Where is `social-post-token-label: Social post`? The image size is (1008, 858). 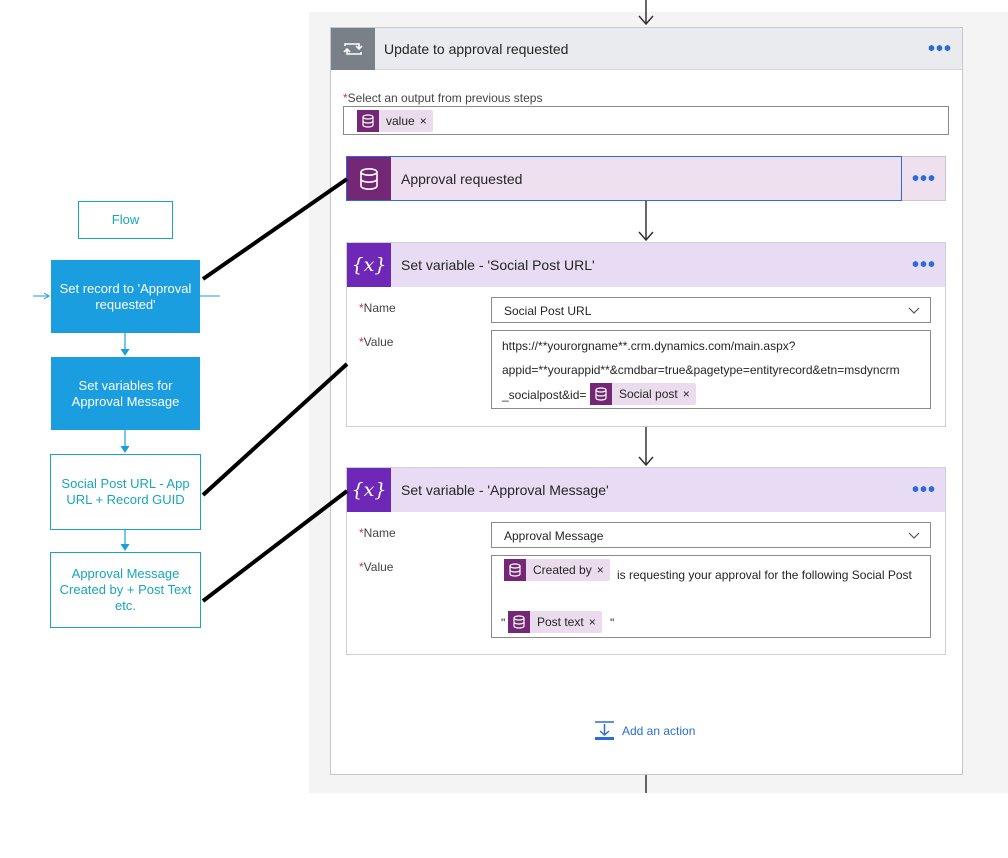 social-post-token-label: Social post is located at coordinates (648, 394).